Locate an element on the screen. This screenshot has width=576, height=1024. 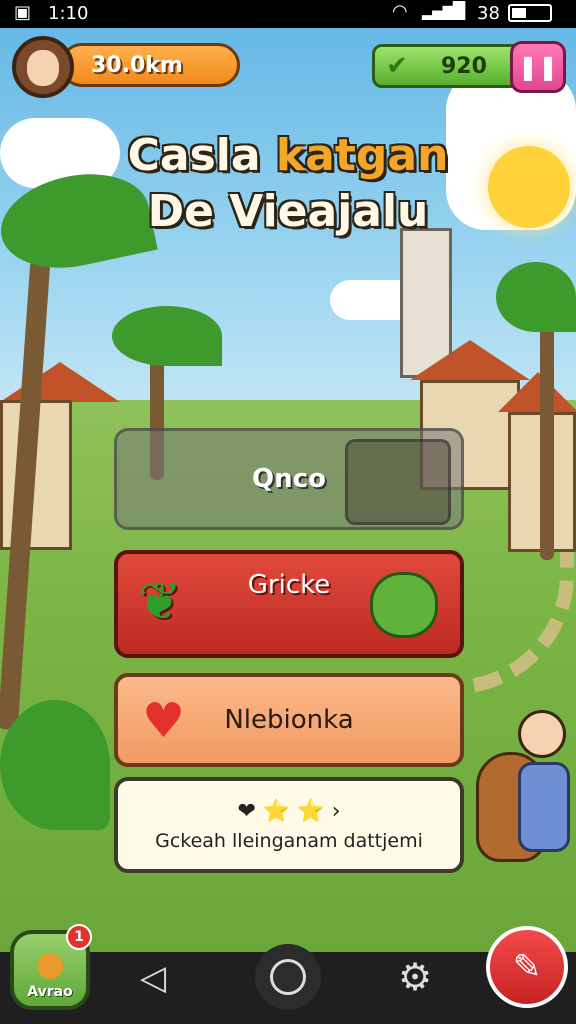
image-icon: ▣ is located at coordinates (23, 12).